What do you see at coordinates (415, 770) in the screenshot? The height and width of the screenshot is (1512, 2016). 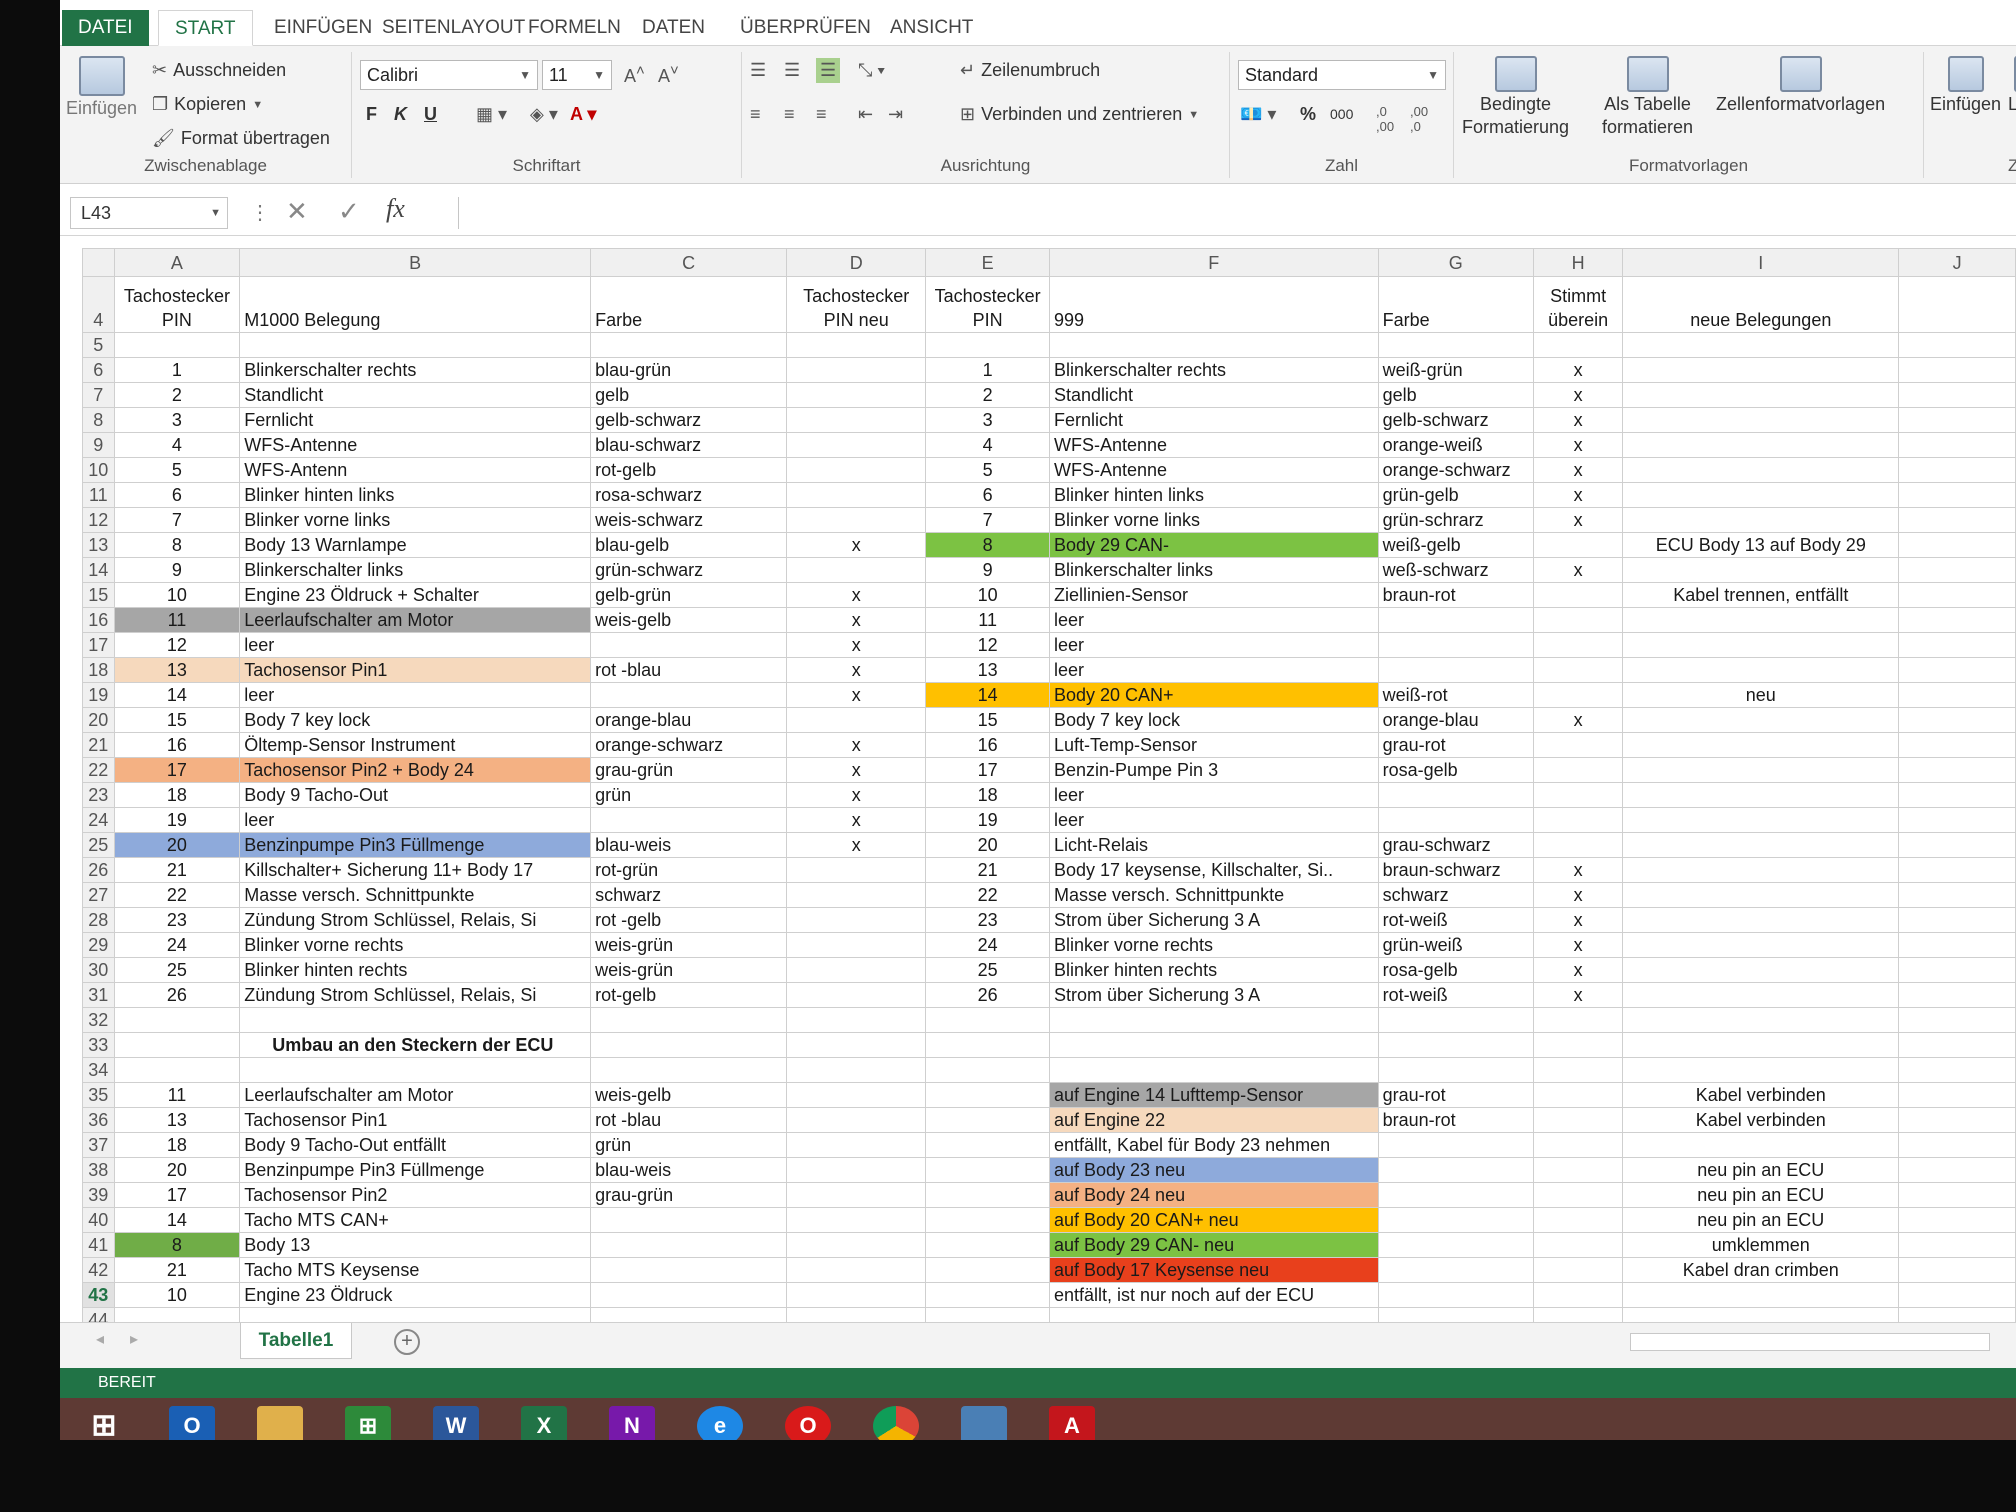 I see `cell: Tachosensor Pin2 + Body 24` at bounding box center [415, 770].